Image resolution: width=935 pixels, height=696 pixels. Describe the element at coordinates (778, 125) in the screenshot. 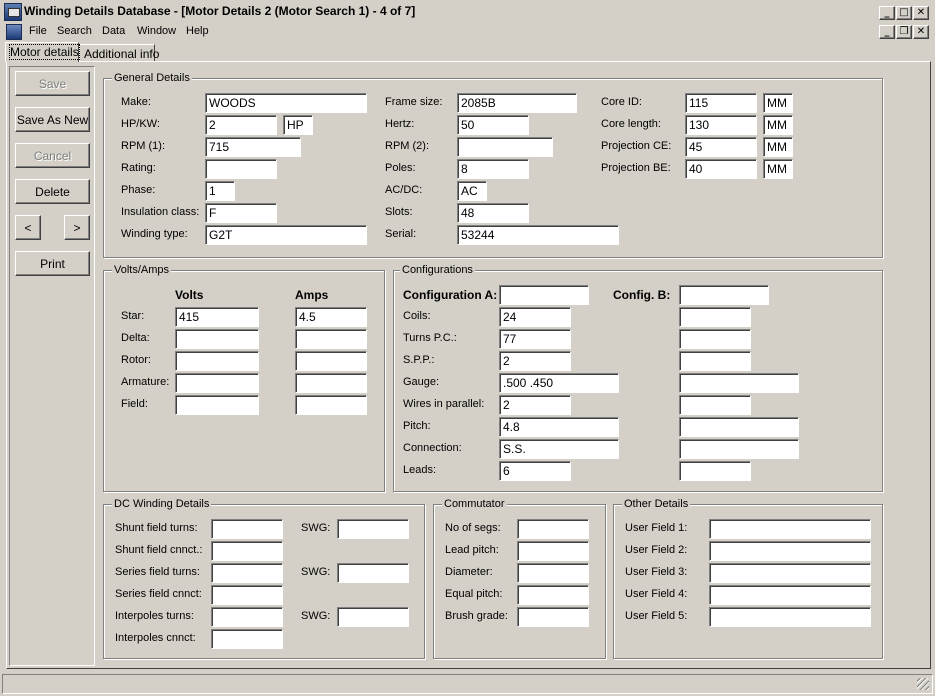

I see `core-length-unit-field: MM` at that location.